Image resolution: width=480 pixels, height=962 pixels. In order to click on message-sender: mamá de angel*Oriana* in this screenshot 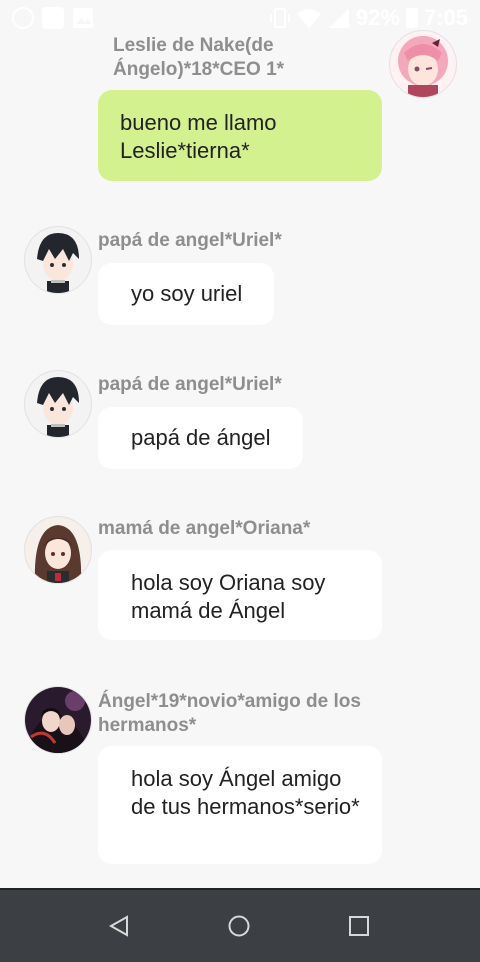, I will do `click(204, 528)`.